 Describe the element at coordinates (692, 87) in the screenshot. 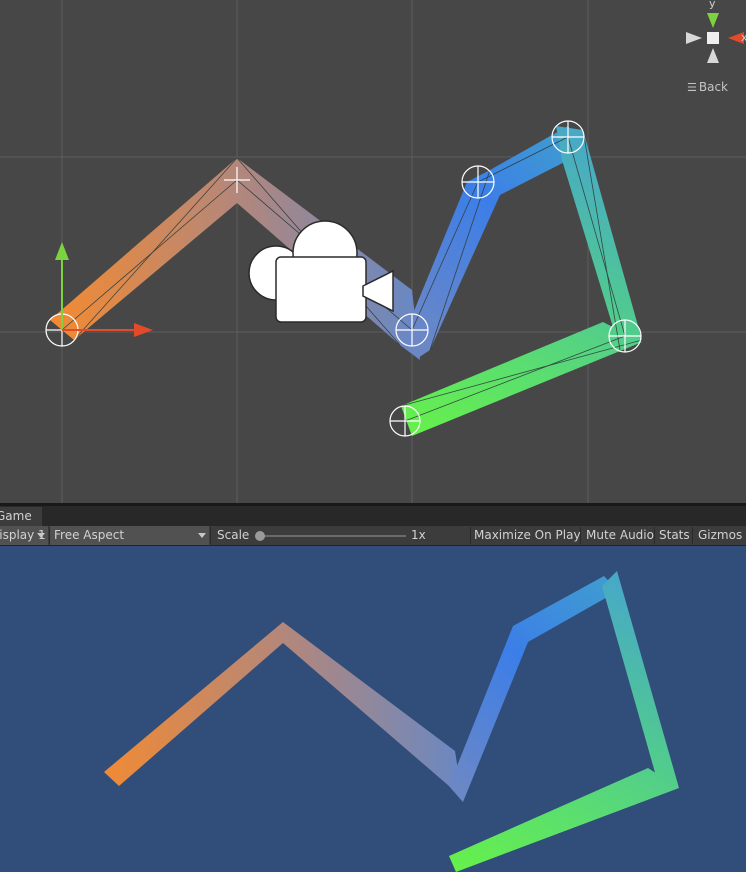

I see `hamburger-icon: ☰` at that location.